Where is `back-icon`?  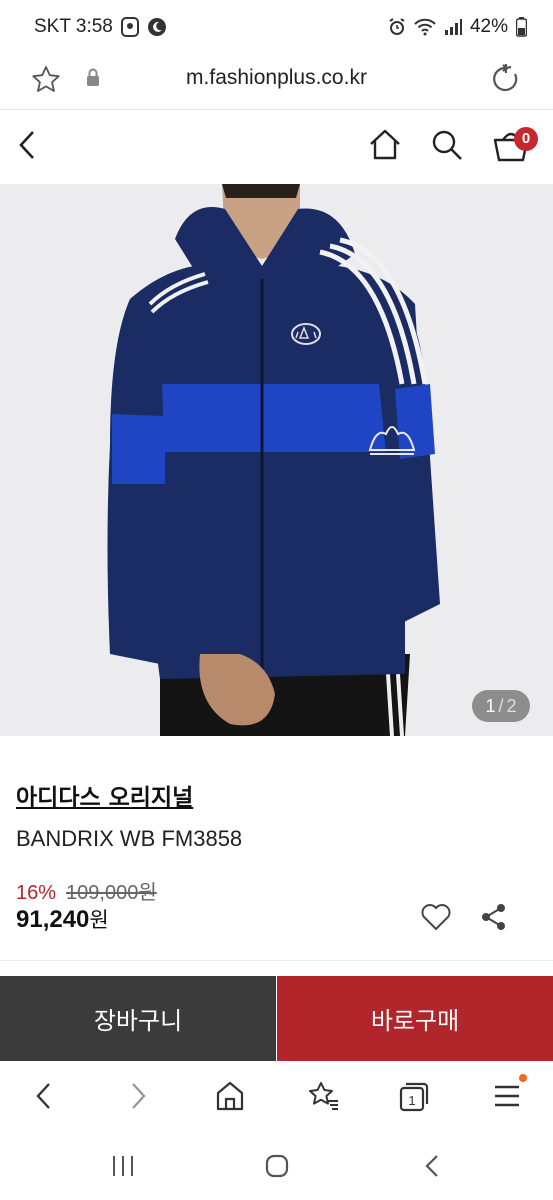 back-icon is located at coordinates (28, 147).